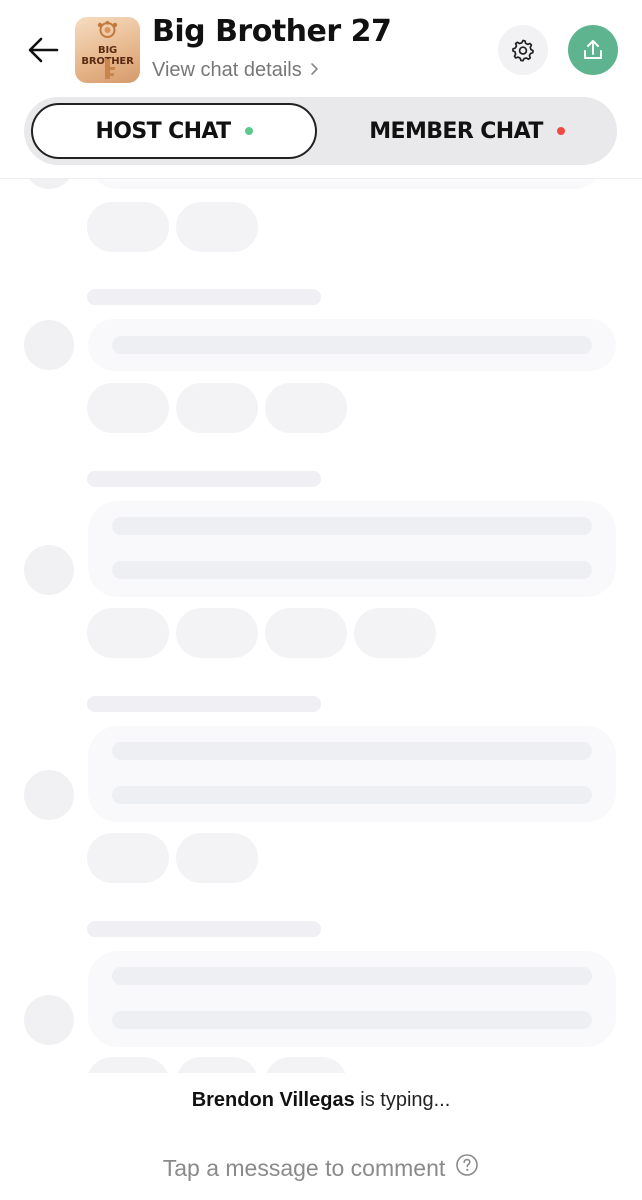  I want to click on key-shaft-icon, so click(110, 69).